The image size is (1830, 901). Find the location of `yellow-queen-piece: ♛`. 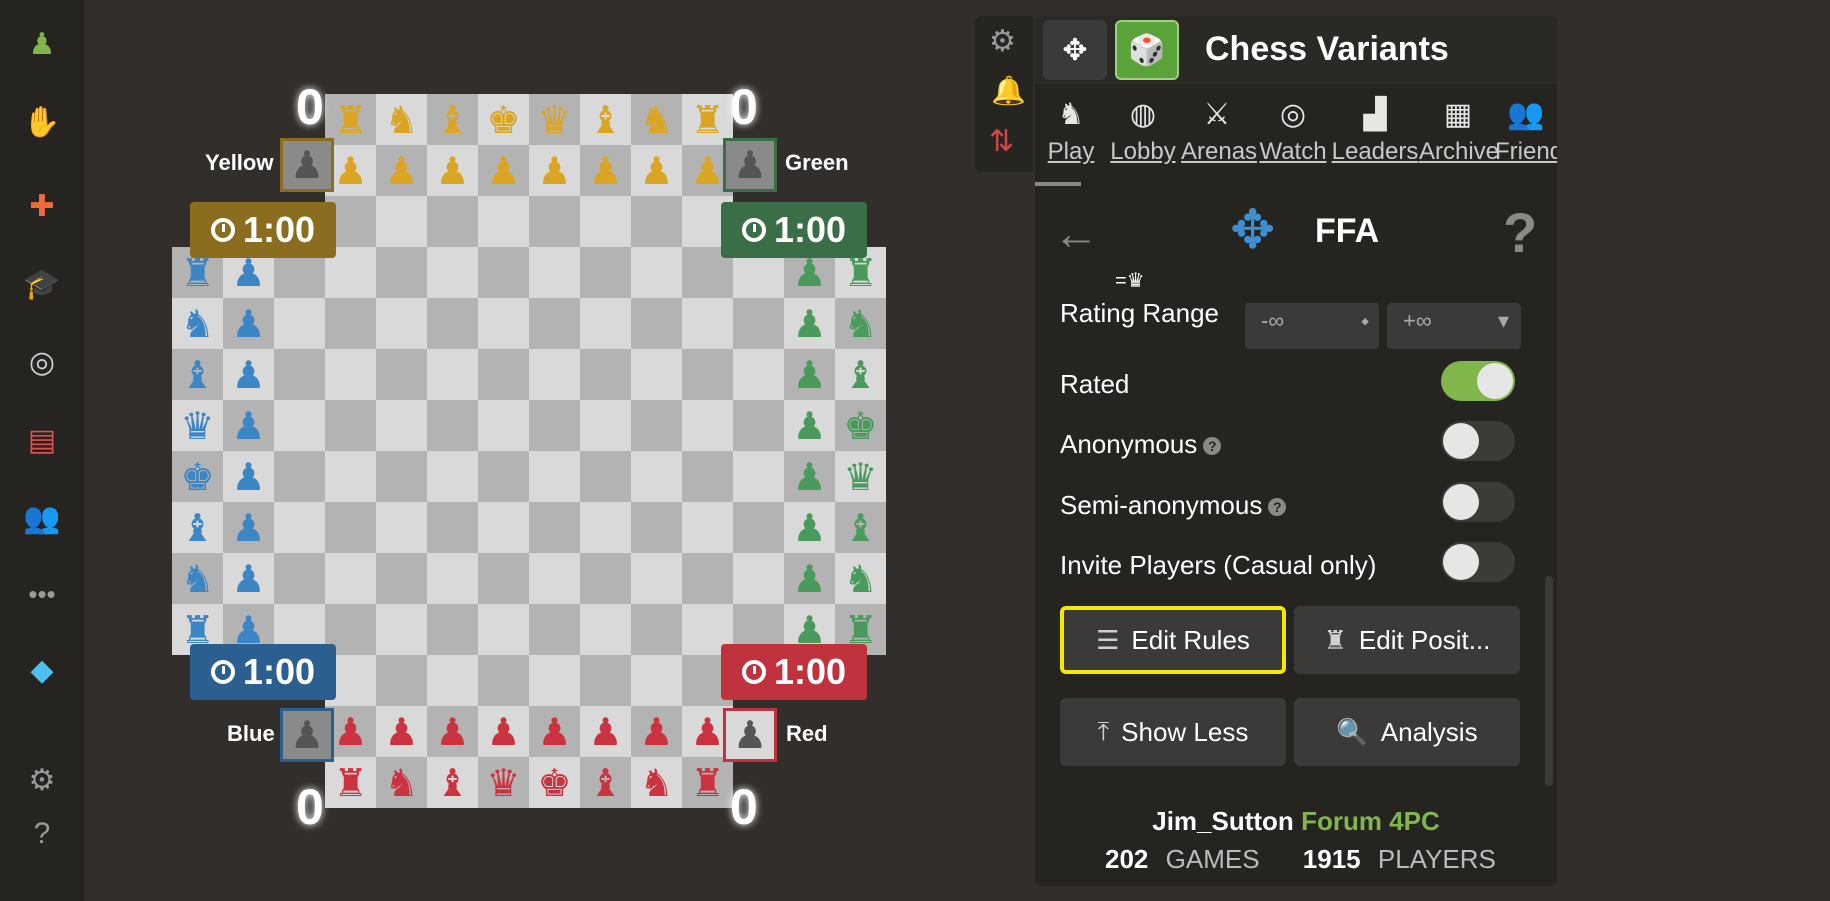

yellow-queen-piece: ♛ is located at coordinates (554, 119).